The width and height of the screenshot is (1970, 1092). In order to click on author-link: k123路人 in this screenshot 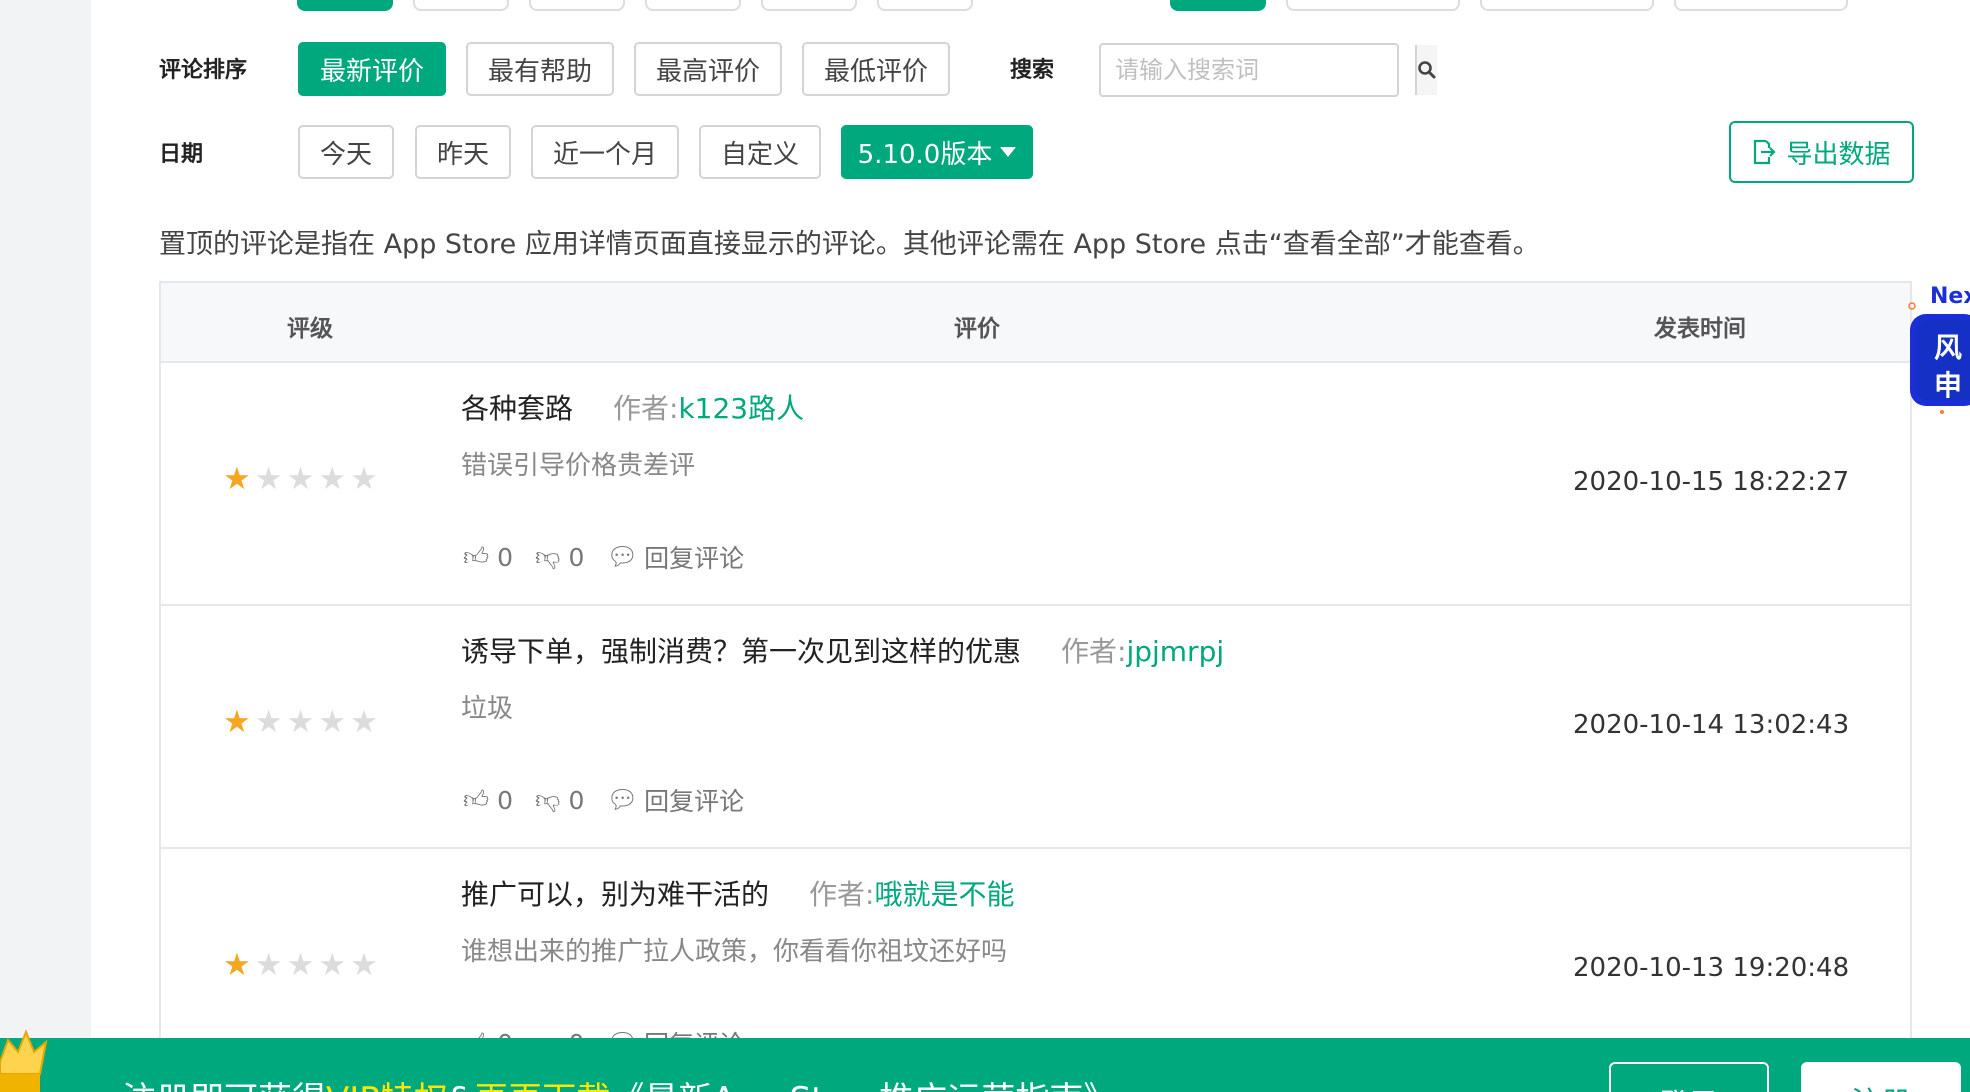, I will do `click(741, 408)`.